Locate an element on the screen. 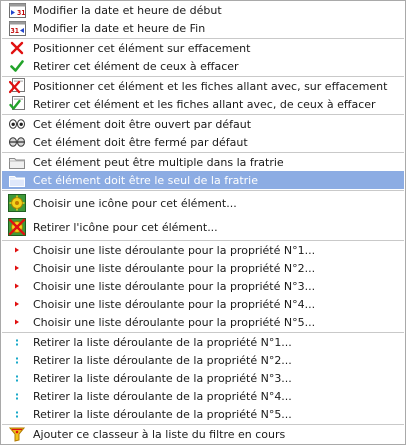 Image resolution: width=406 pixels, height=445 pixels. menu-item-label: Retirer cet élément de ceux à effacer is located at coordinates (136, 66).